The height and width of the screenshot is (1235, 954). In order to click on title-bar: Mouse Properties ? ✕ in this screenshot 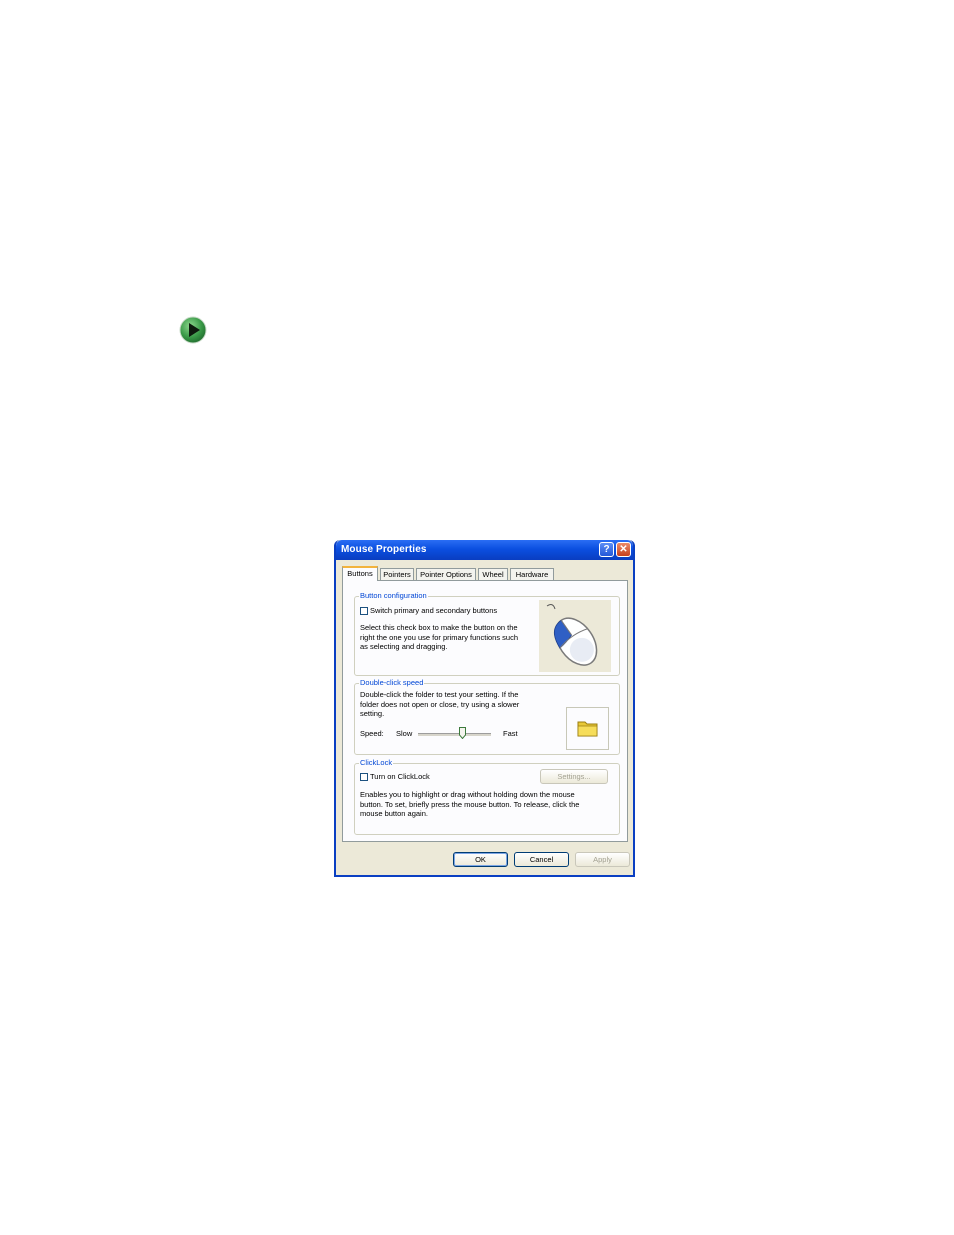, I will do `click(484, 550)`.